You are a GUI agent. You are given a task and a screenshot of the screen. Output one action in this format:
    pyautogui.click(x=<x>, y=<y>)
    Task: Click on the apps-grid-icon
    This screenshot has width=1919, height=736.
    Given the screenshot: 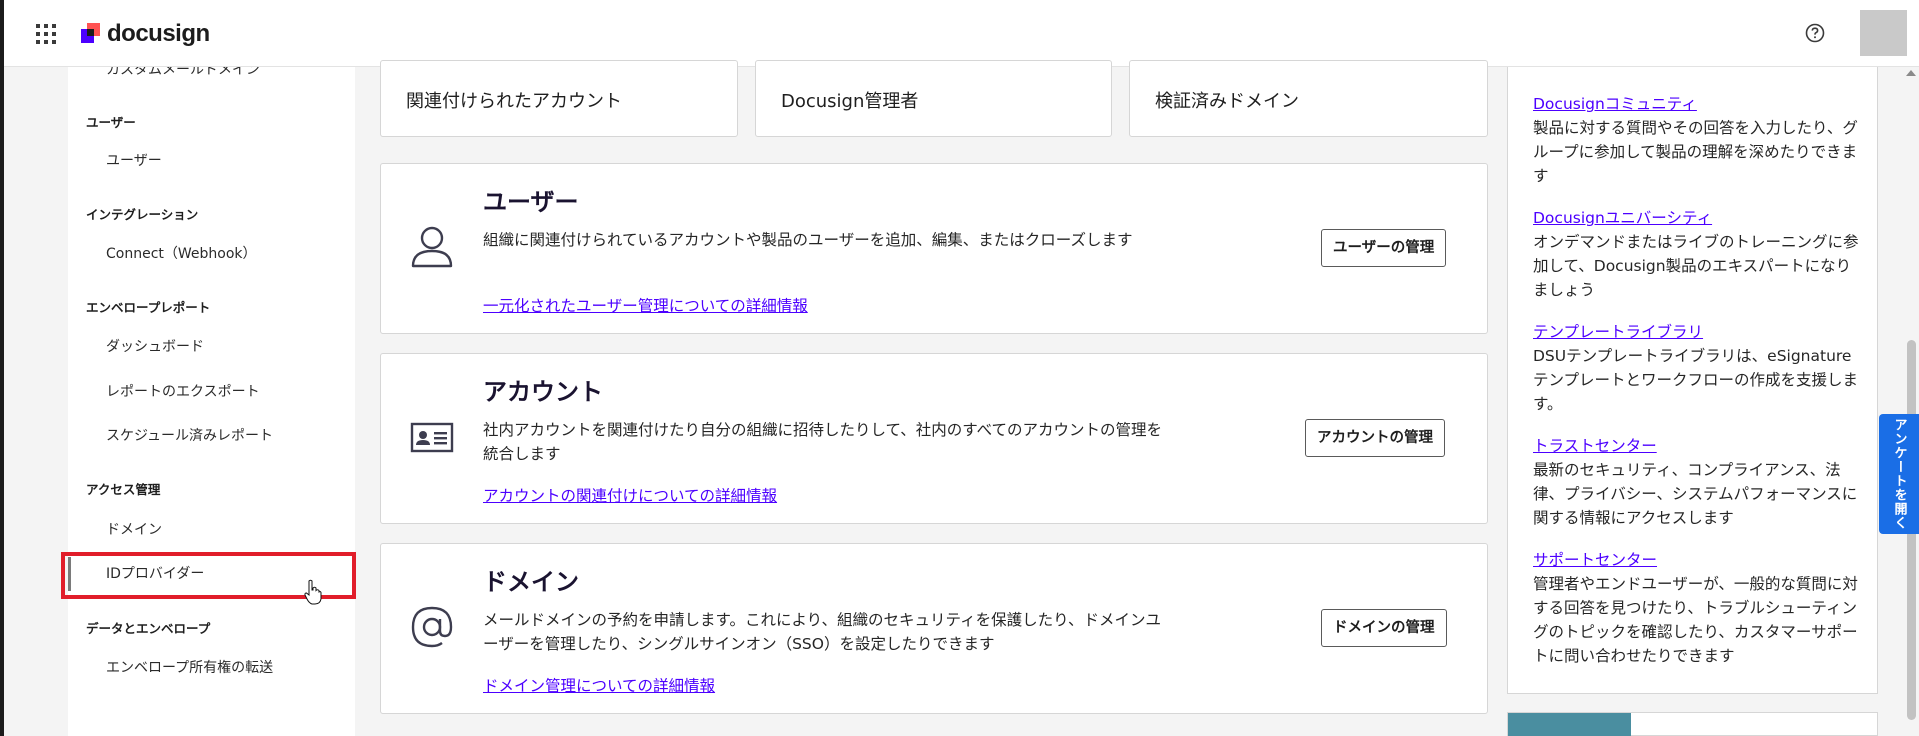 What is the action you would take?
    pyautogui.click(x=46, y=34)
    